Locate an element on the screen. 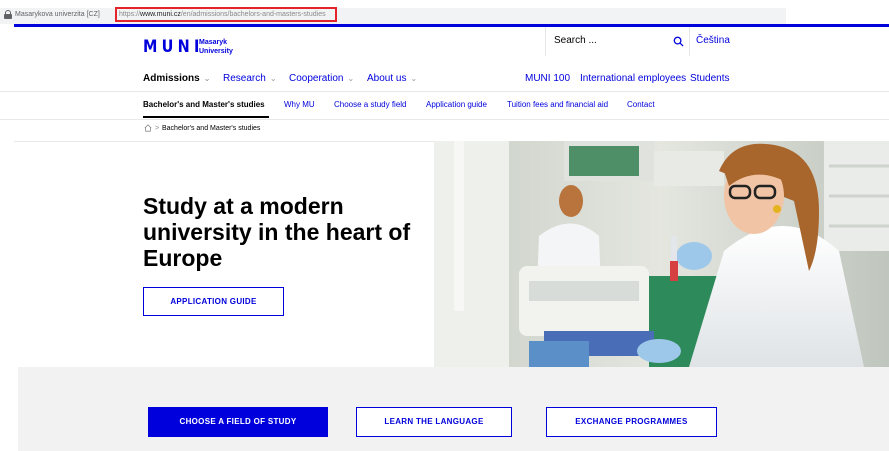  nav-about-label: About us is located at coordinates (387, 78).